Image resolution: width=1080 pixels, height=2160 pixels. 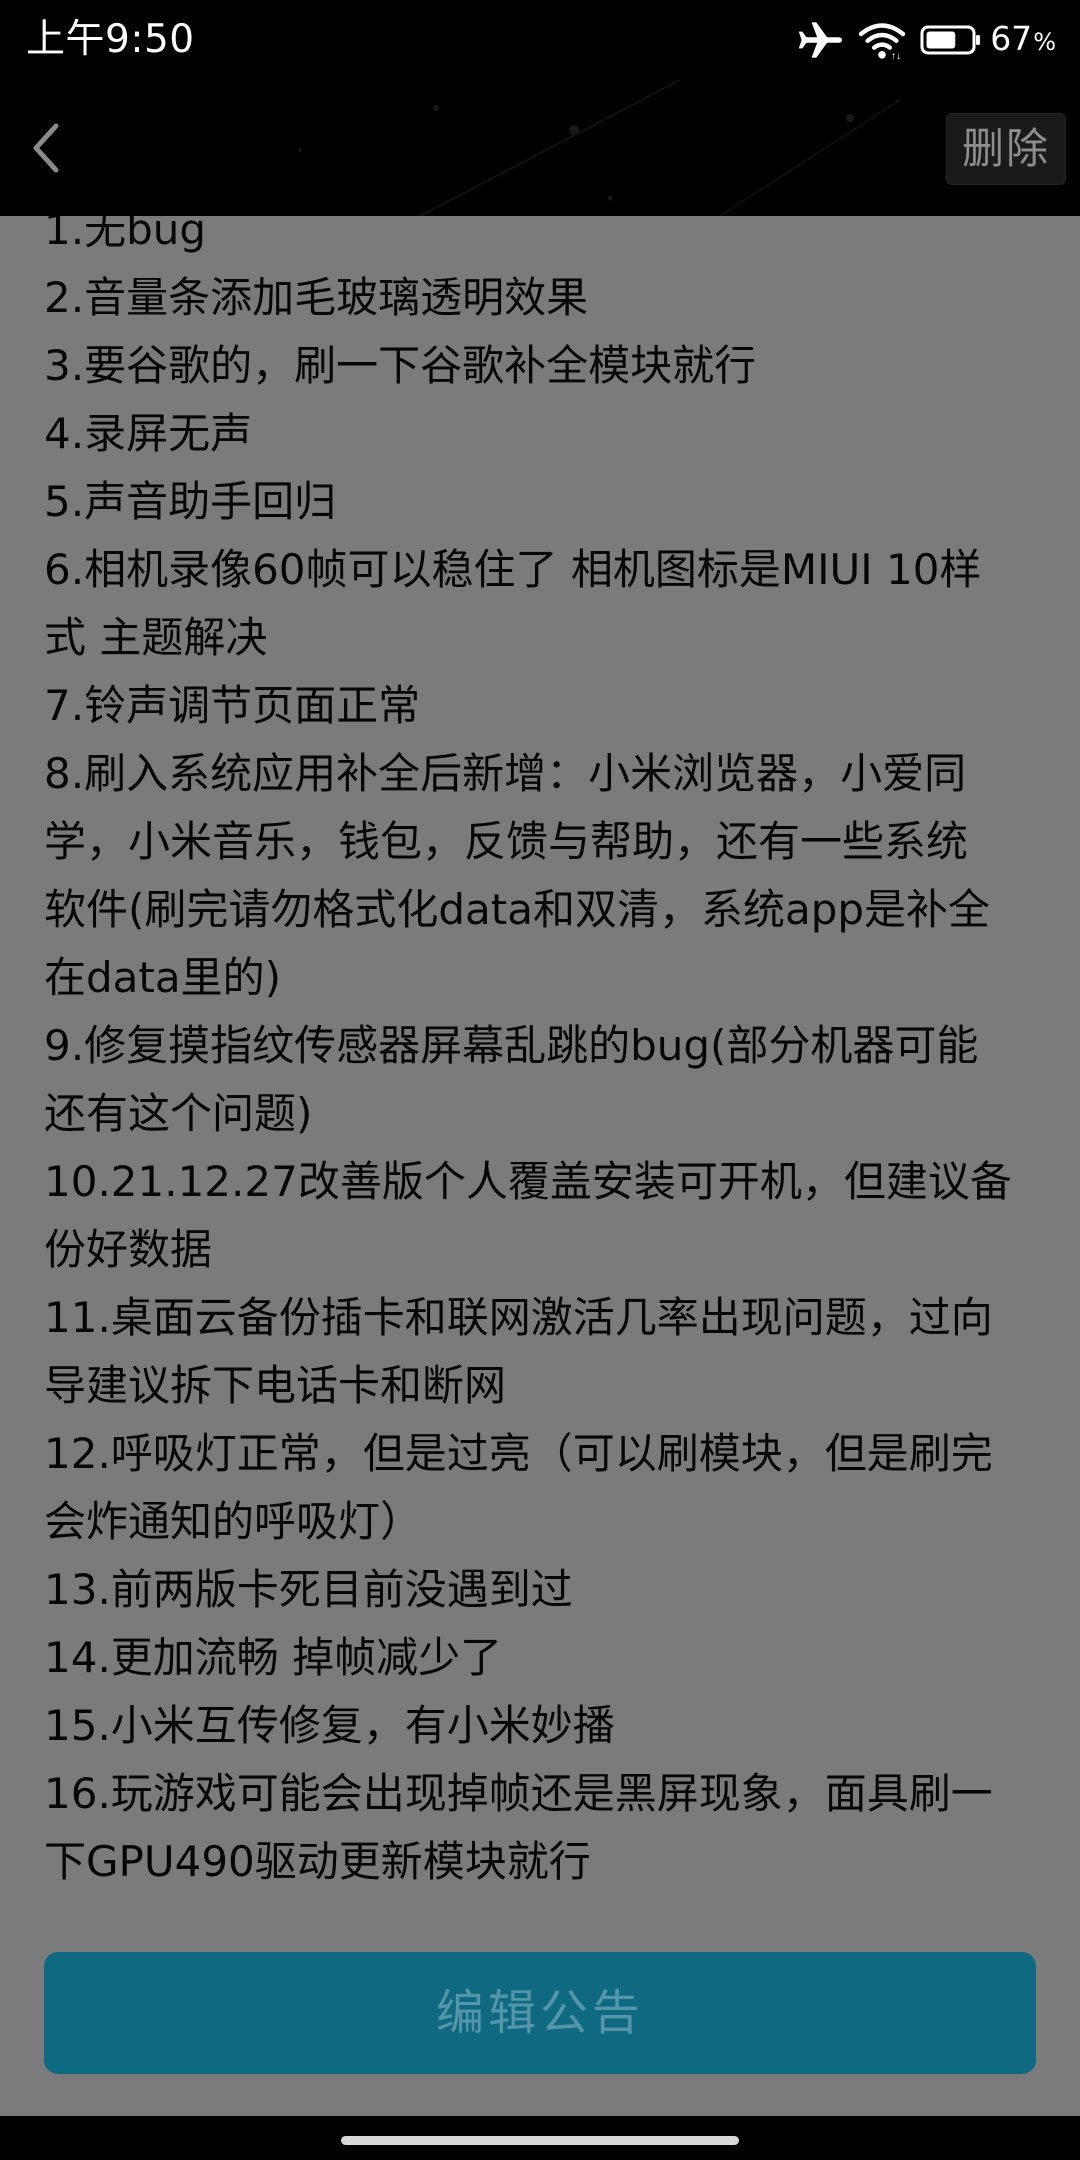 I want to click on announcement-line: 导建议拆下电话卡和断网, so click(x=275, y=1385).